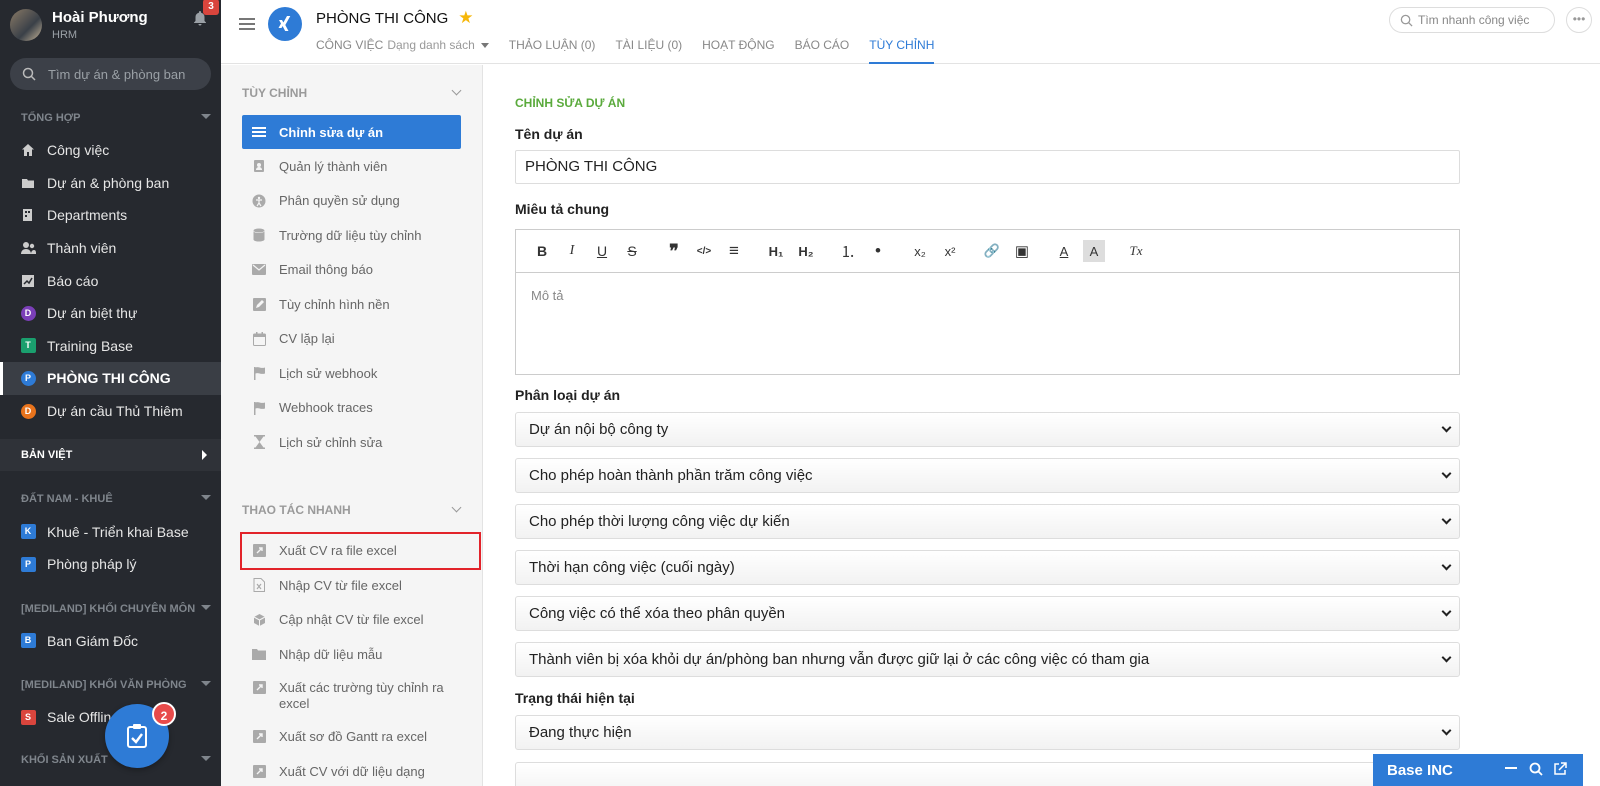 Image resolution: width=1600 pixels, height=786 pixels. I want to click on code-icon: </>, so click(704, 251).